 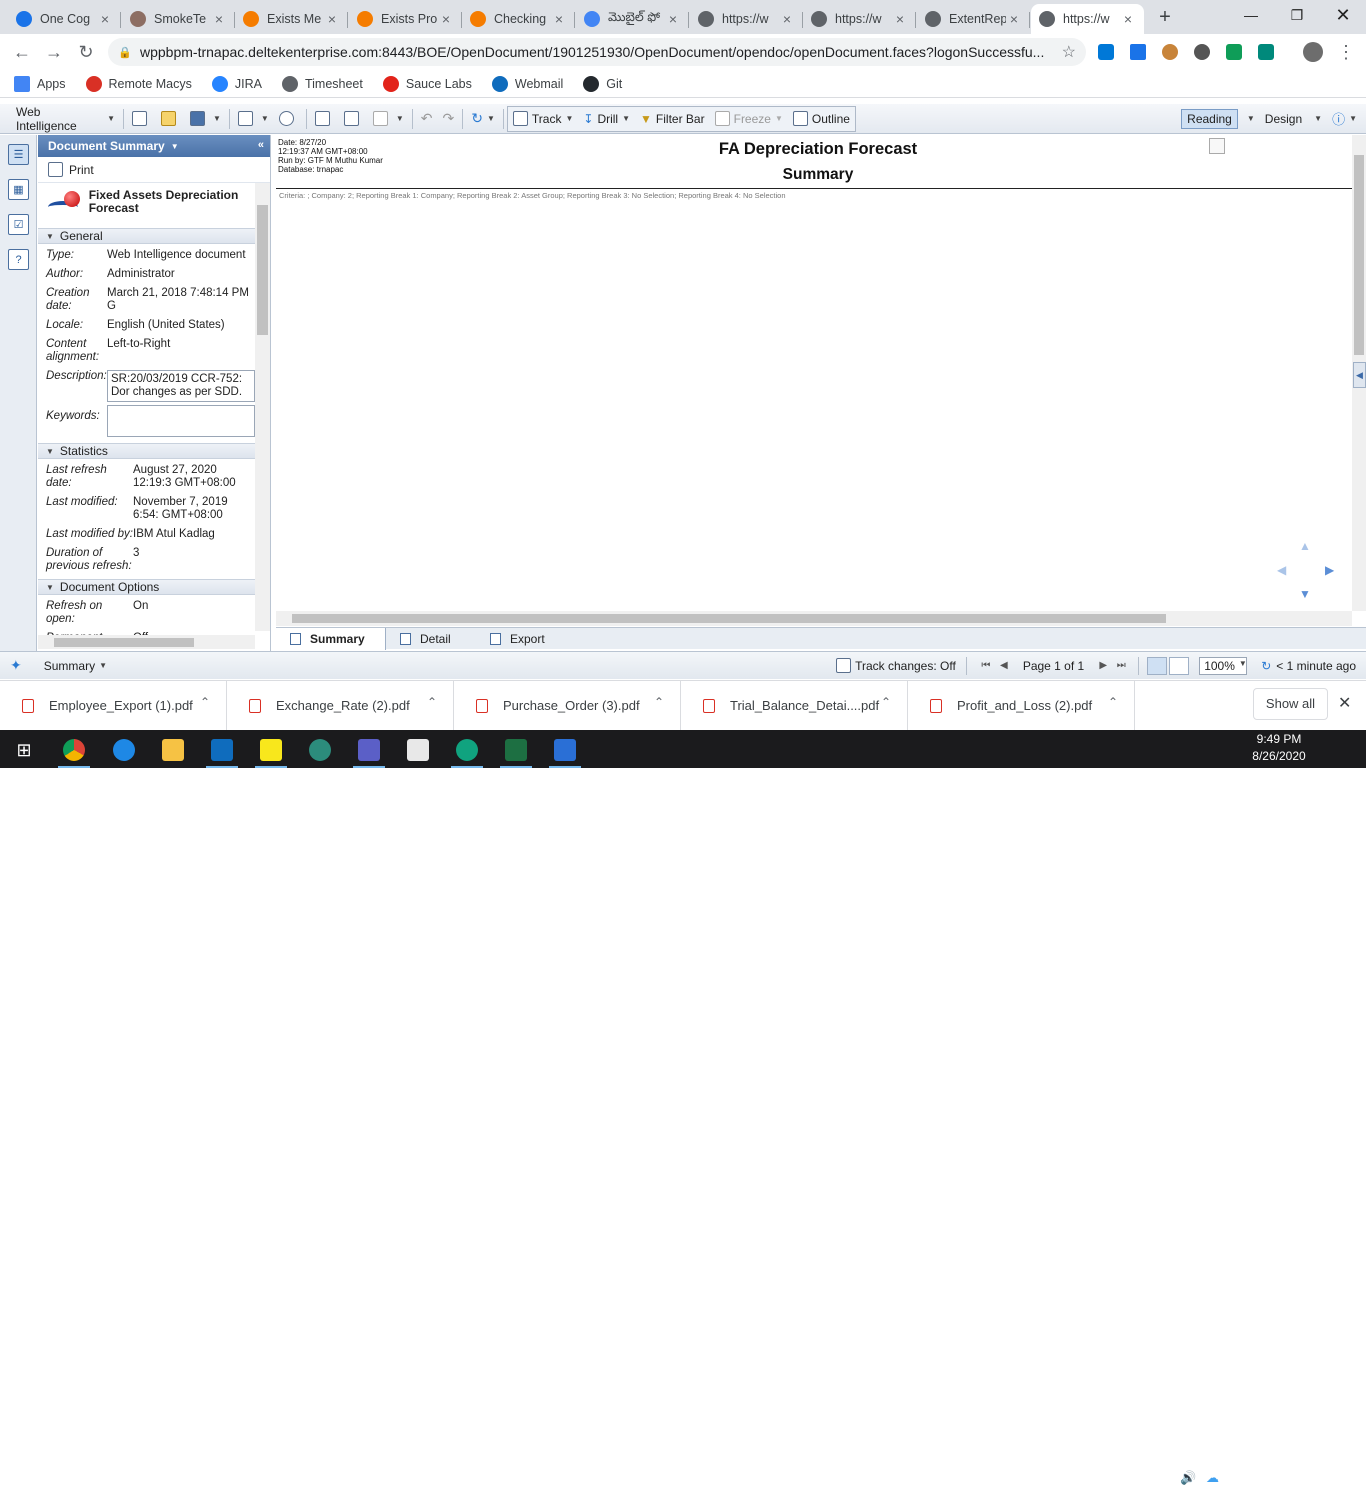 I want to click on filter-bar-button: ▼ Filter Bar, so click(x=672, y=119).